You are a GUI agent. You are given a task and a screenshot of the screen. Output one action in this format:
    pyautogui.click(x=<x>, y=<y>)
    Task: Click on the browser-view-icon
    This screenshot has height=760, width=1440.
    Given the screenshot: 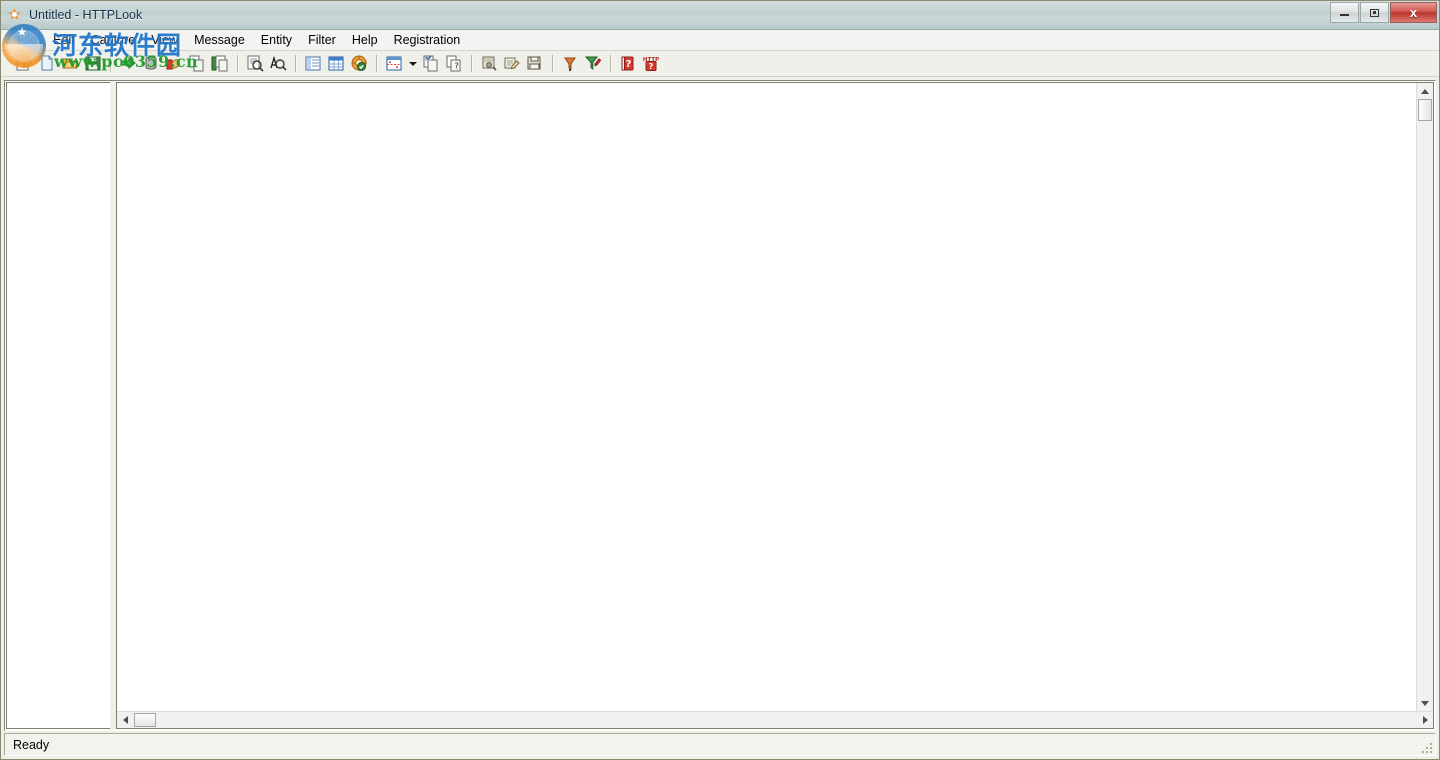 What is the action you would take?
    pyautogui.click(x=359, y=63)
    